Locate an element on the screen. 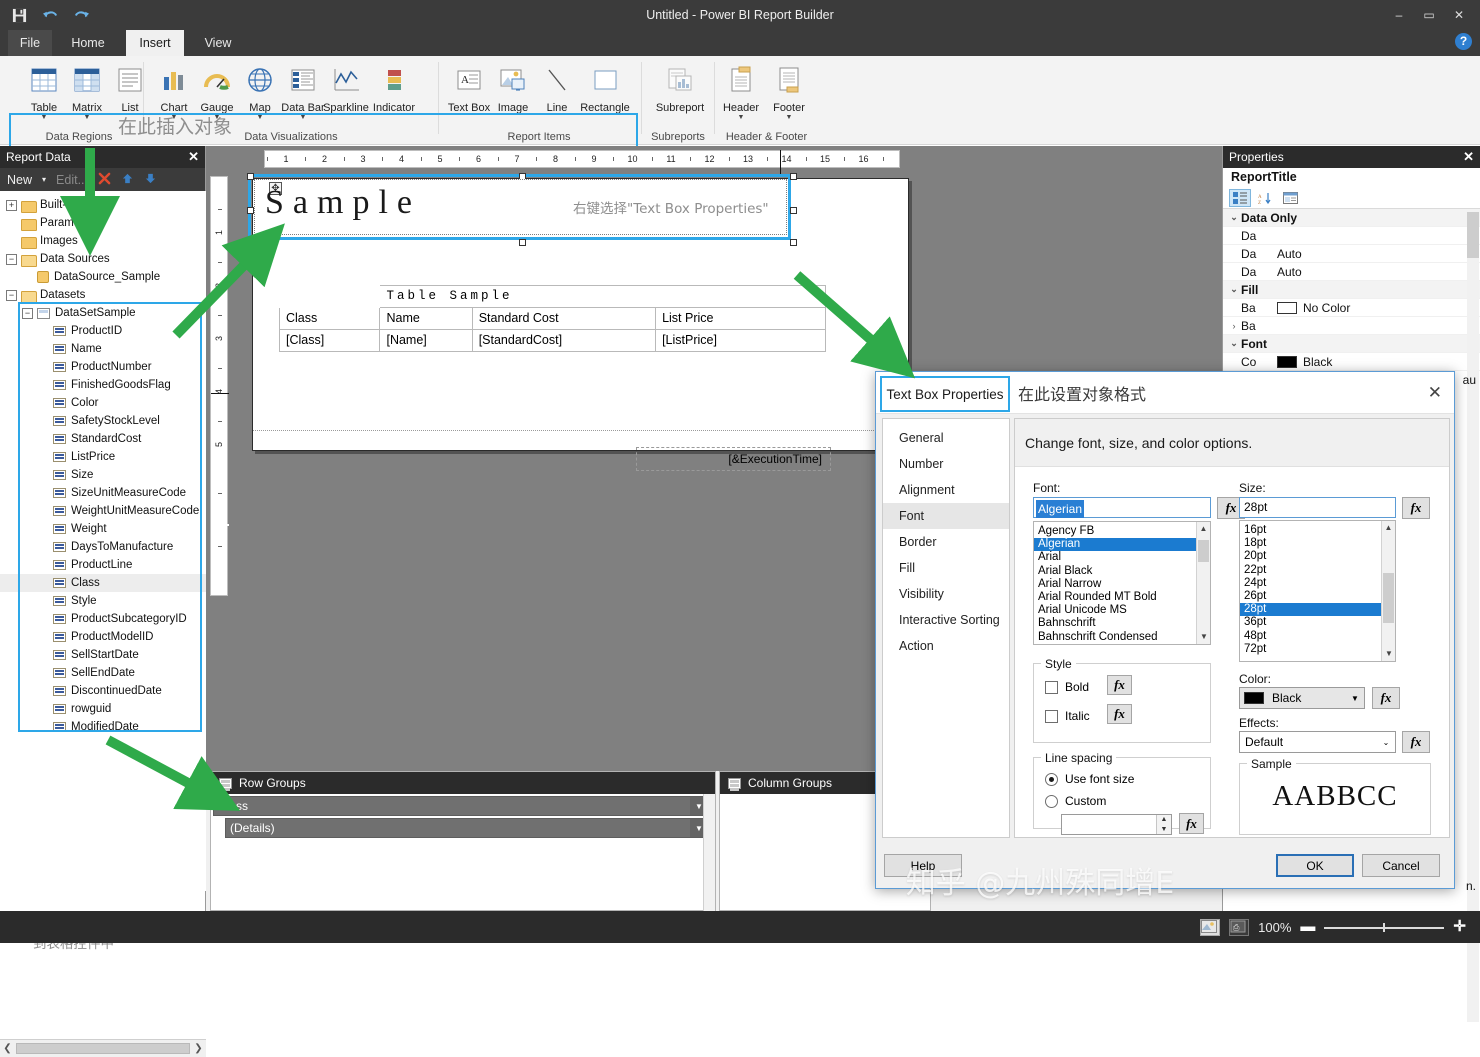  property-row: Co Black is located at coordinates (1351, 362).